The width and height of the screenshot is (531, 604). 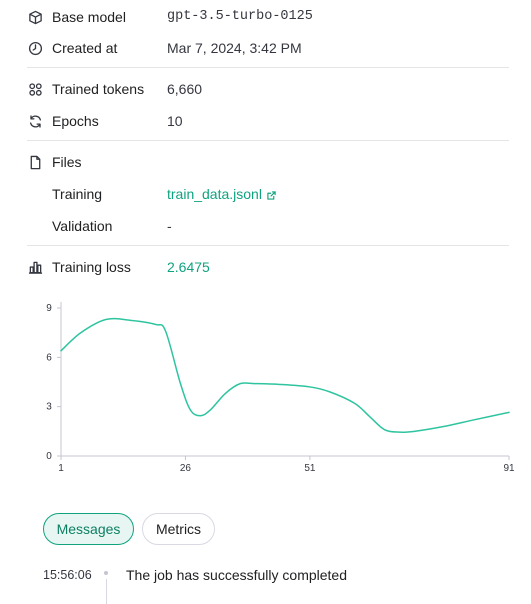 What do you see at coordinates (169, 226) in the screenshot?
I see `validation-value: -` at bounding box center [169, 226].